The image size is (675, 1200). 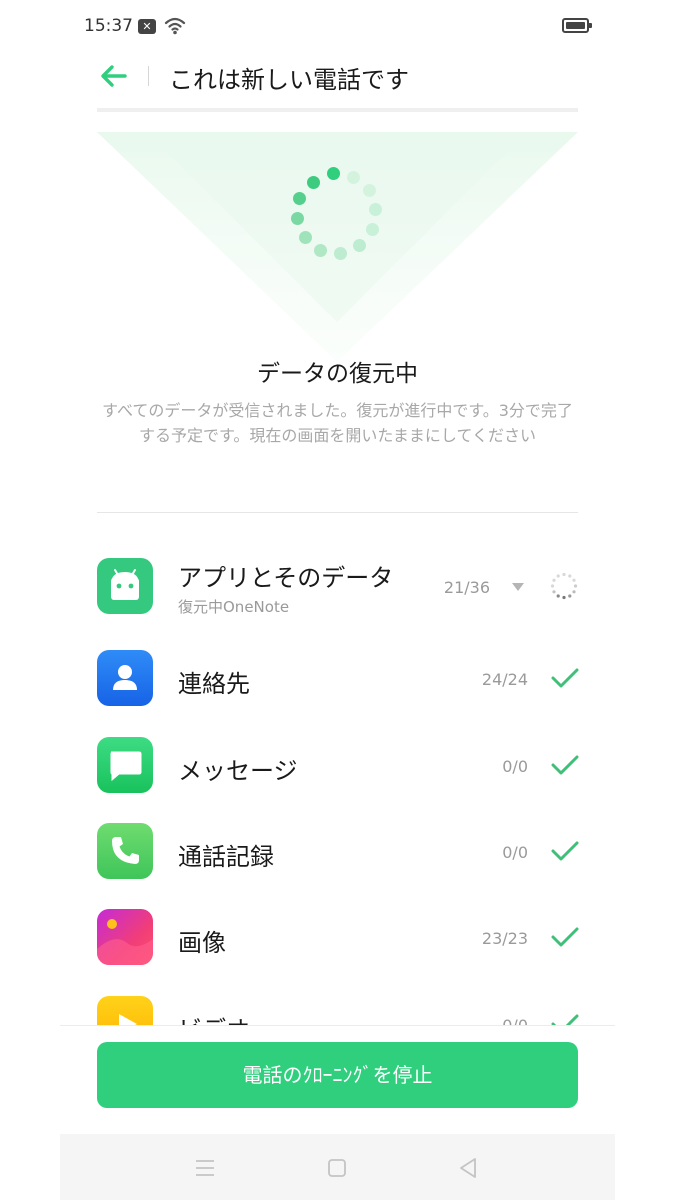 What do you see at coordinates (466, 587) in the screenshot?
I see `item-count: 21/36` at bounding box center [466, 587].